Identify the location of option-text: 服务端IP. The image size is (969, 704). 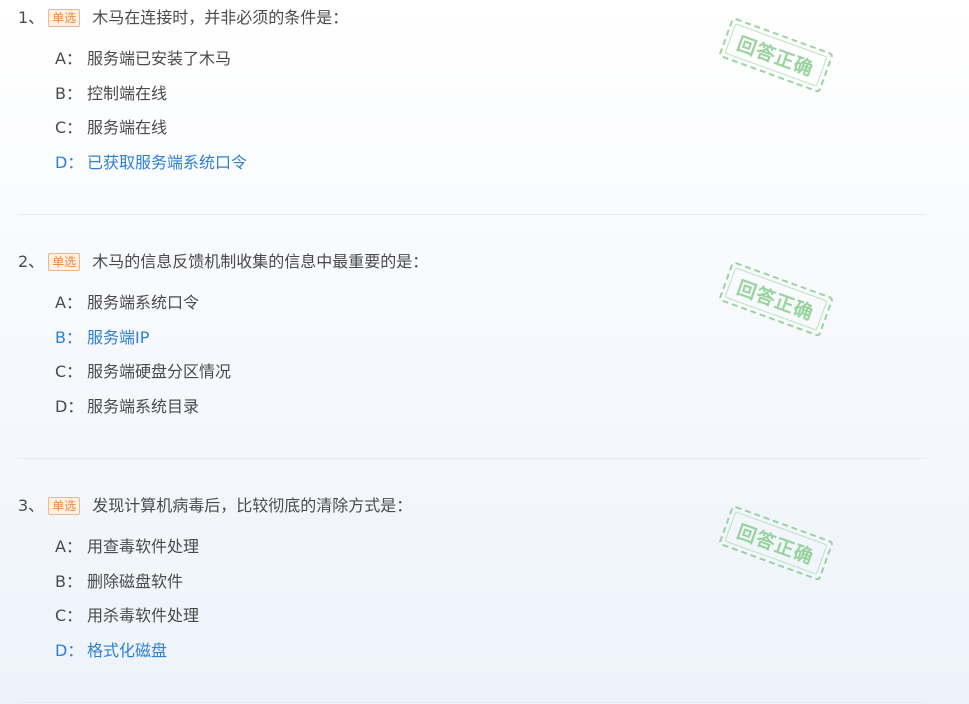
(118, 337).